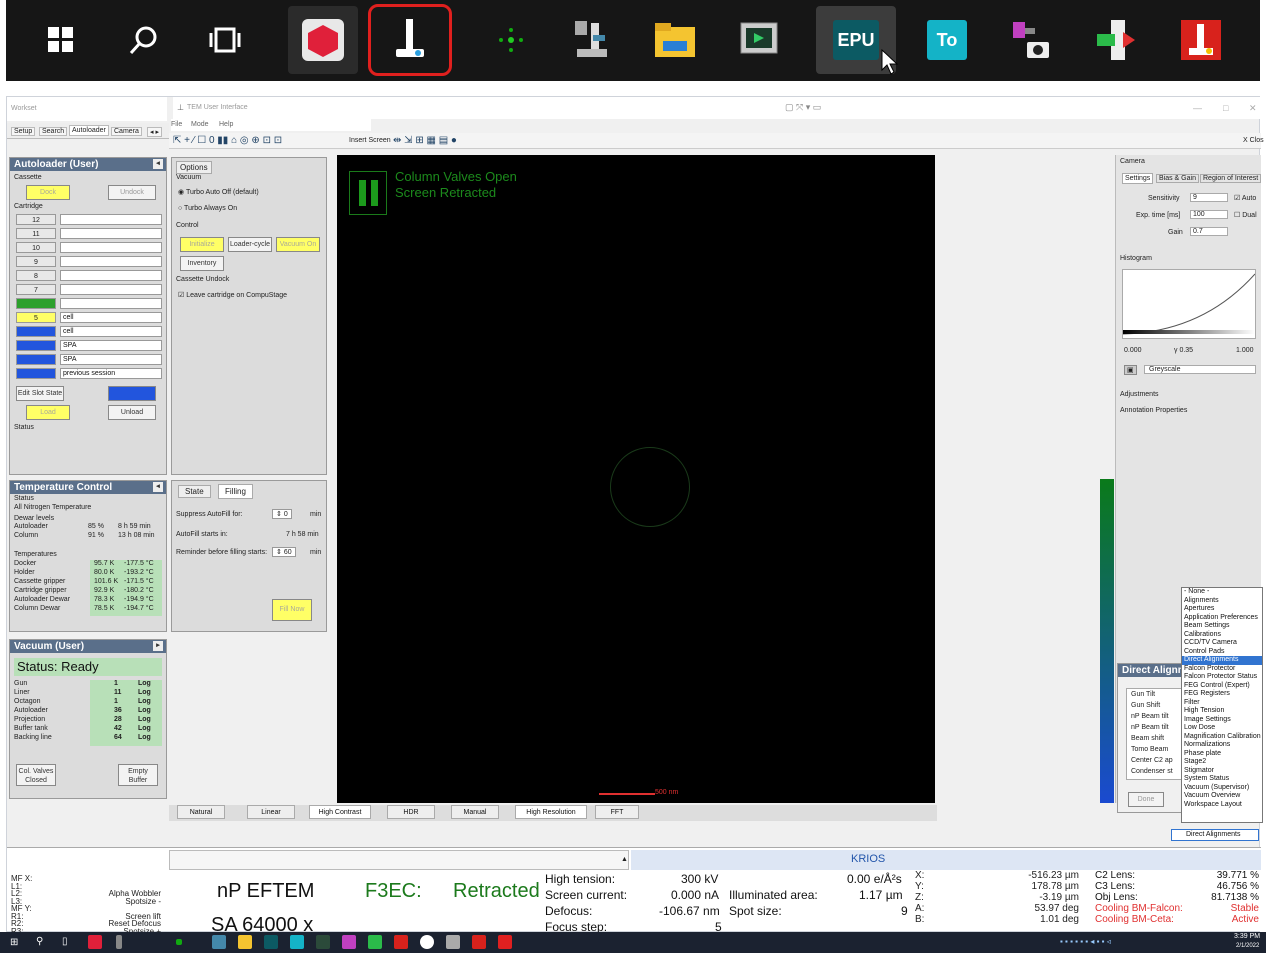 The height and width of the screenshot is (953, 1266). Describe the element at coordinates (1222, 745) in the screenshot. I see `dropdown-item: Normalizations` at that location.